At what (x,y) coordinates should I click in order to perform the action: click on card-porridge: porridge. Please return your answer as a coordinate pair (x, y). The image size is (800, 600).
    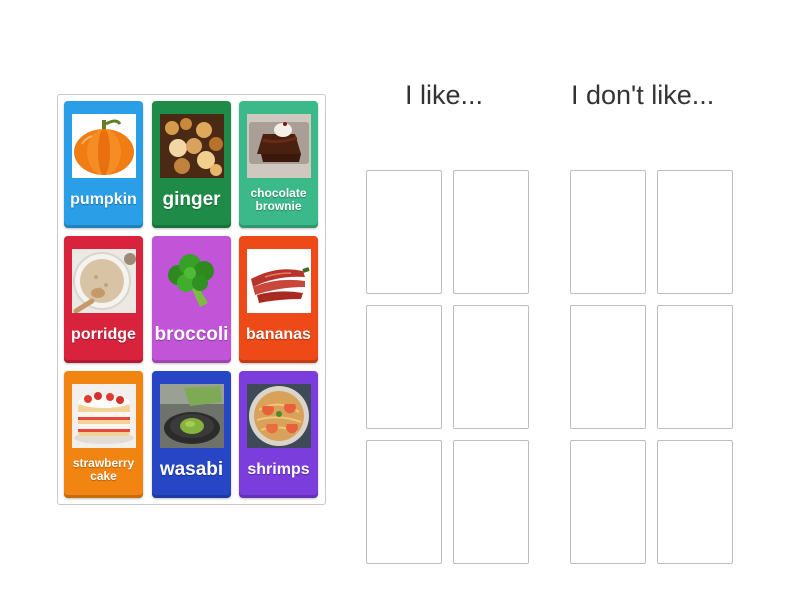
    Looking at the image, I should click on (103, 299).